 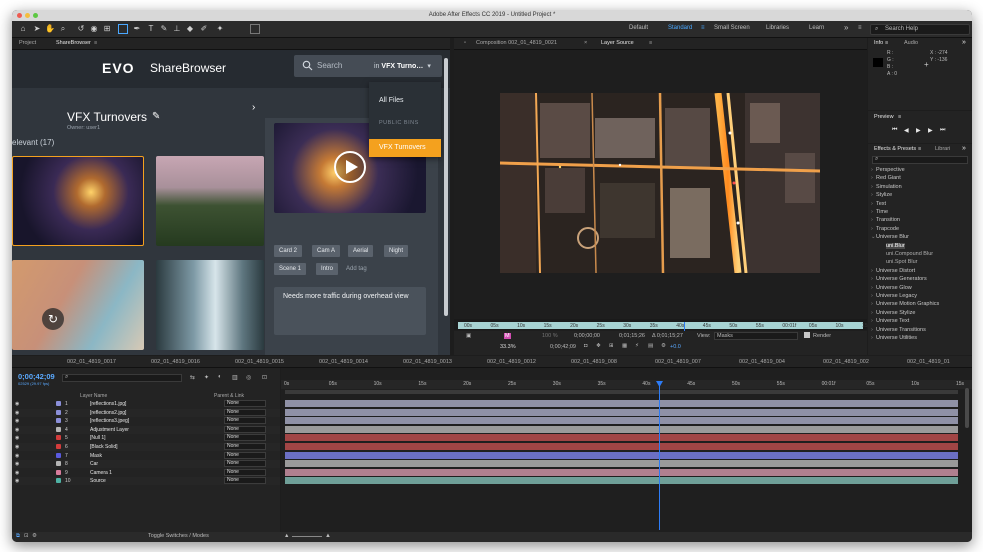 I want to click on tab-composition: Composition 002_01_4819_0021, so click(x=516, y=43).